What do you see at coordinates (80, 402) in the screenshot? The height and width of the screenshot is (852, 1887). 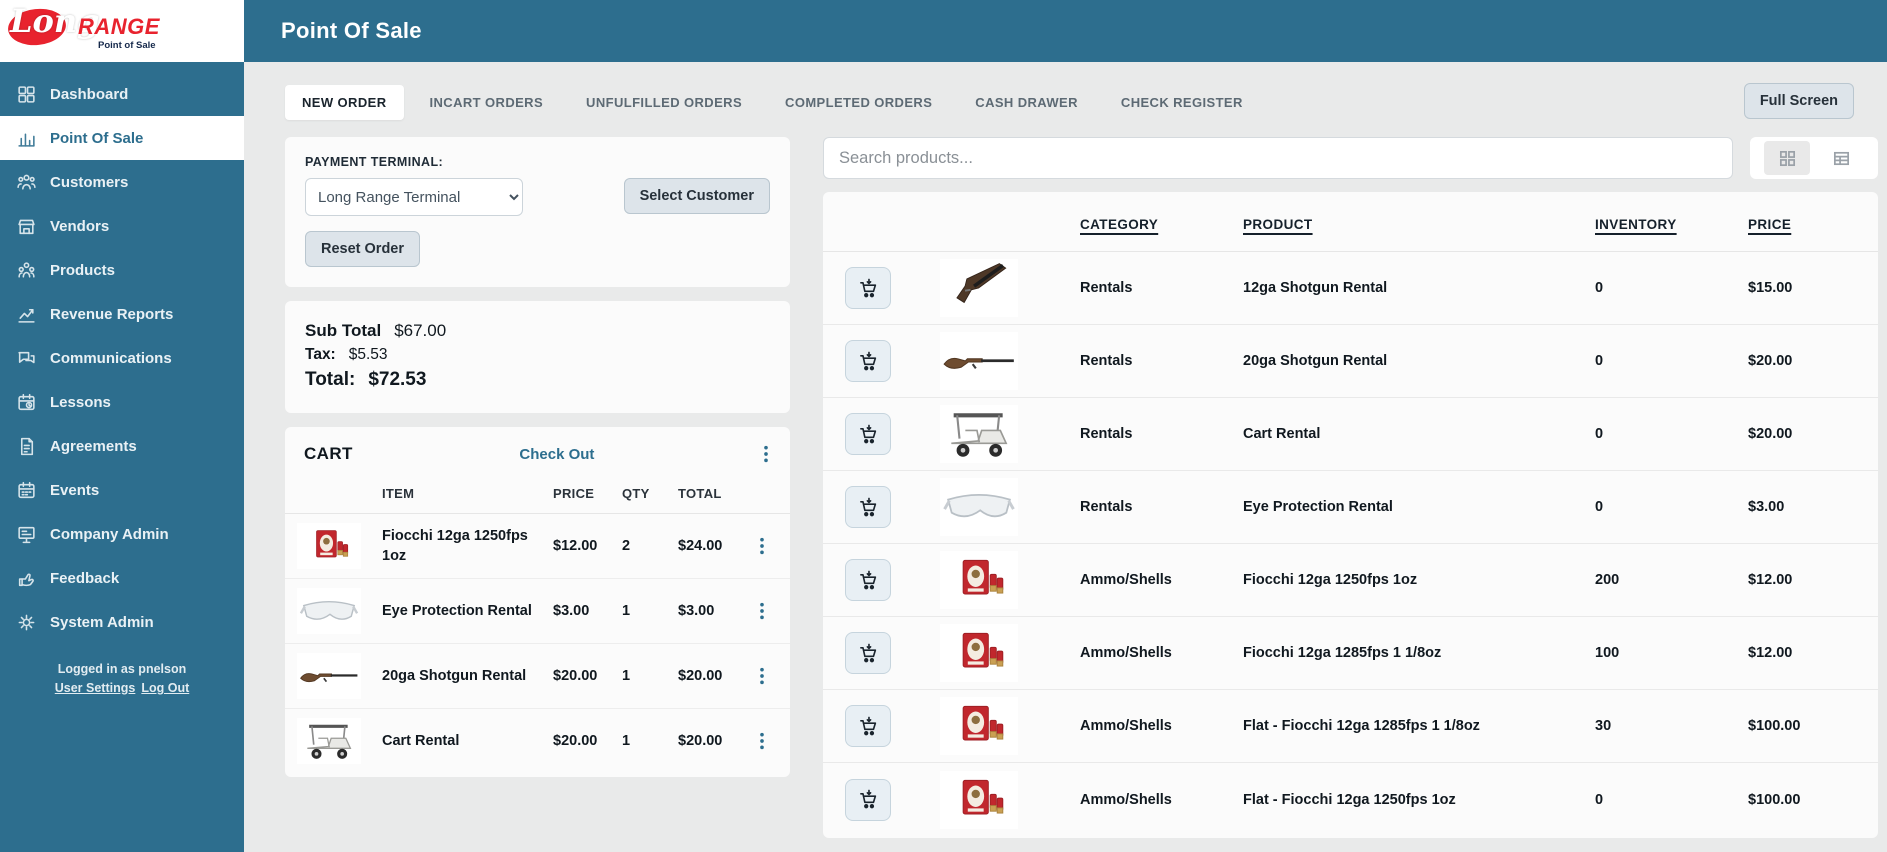 I see `sidebar-item-label: Lessons` at bounding box center [80, 402].